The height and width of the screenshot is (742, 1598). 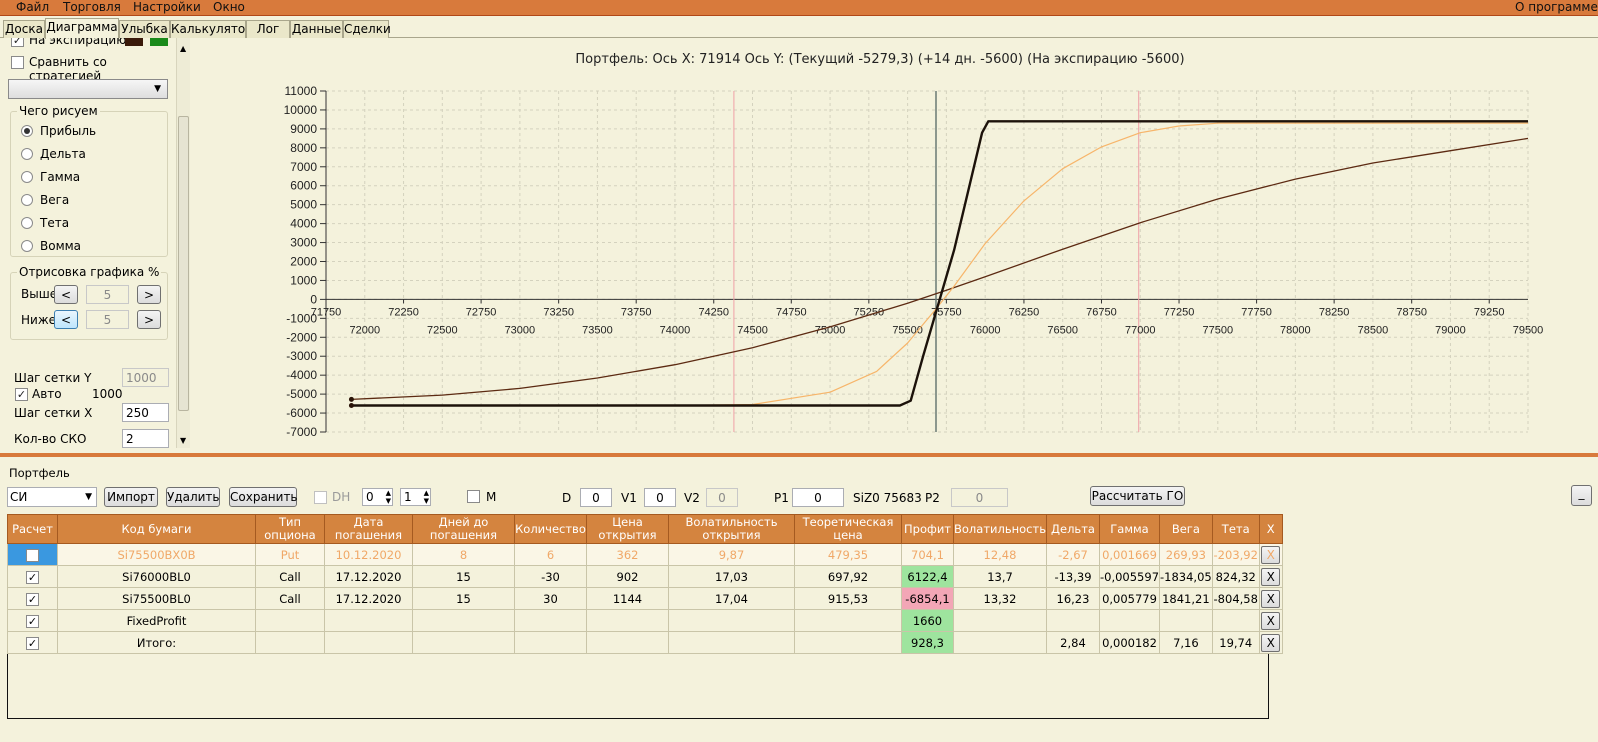 What do you see at coordinates (301, 375) in the screenshot?
I see `y-tick-label: -4000` at bounding box center [301, 375].